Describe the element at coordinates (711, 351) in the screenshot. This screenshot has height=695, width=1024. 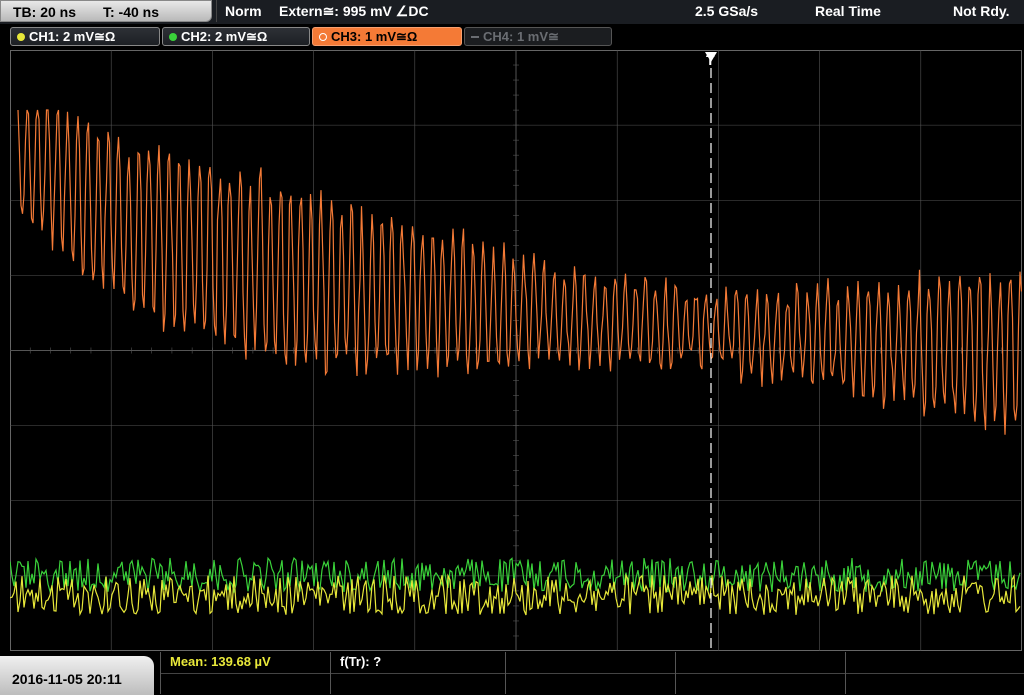
I see `trigger-line` at that location.